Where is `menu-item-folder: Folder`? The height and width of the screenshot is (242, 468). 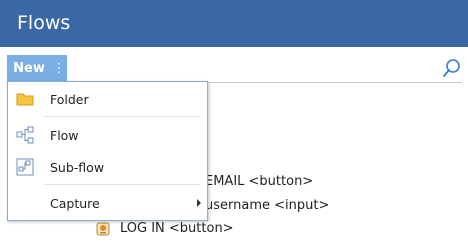 menu-item-folder: Folder is located at coordinates (107, 99).